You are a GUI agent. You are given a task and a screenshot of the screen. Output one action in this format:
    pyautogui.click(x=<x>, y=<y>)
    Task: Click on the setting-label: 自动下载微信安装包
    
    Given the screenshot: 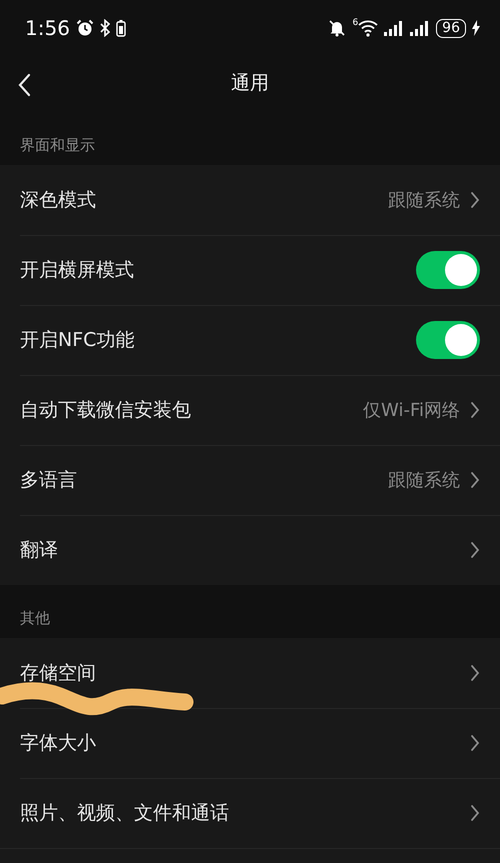 What is the action you would take?
    pyautogui.click(x=106, y=410)
    